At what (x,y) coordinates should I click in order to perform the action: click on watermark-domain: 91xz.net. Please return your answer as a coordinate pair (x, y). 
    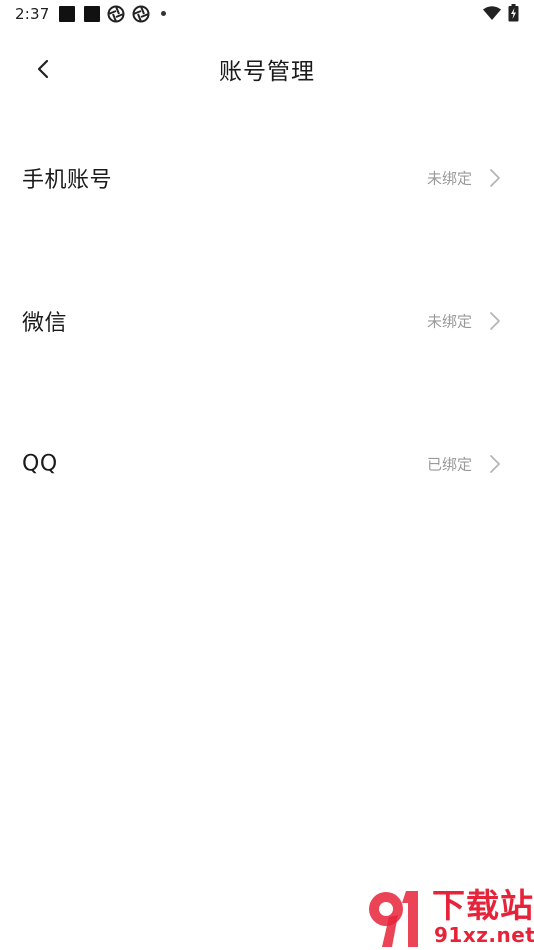
    Looking at the image, I should click on (484, 935).